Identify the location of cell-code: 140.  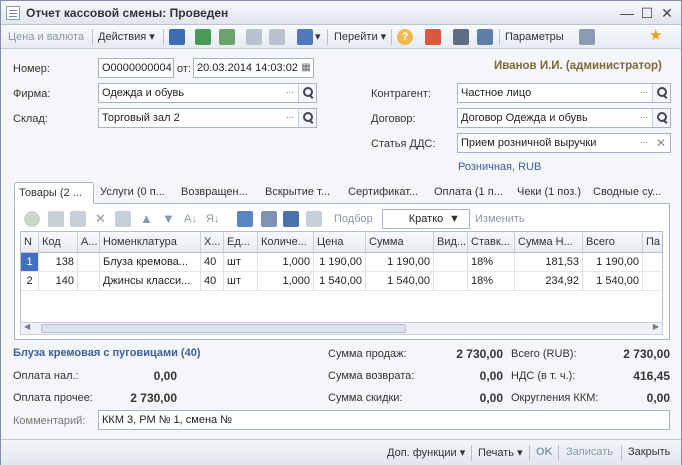
(58, 281).